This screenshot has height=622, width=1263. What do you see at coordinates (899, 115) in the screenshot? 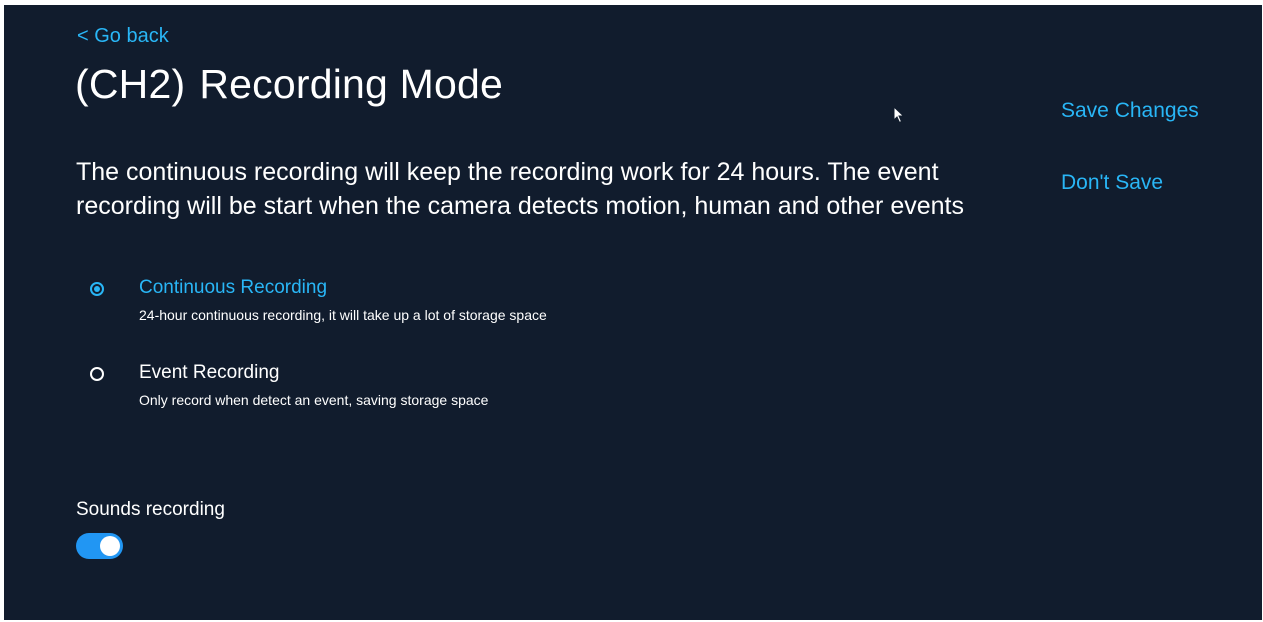
I see `mouse-pointer-icon` at bounding box center [899, 115].